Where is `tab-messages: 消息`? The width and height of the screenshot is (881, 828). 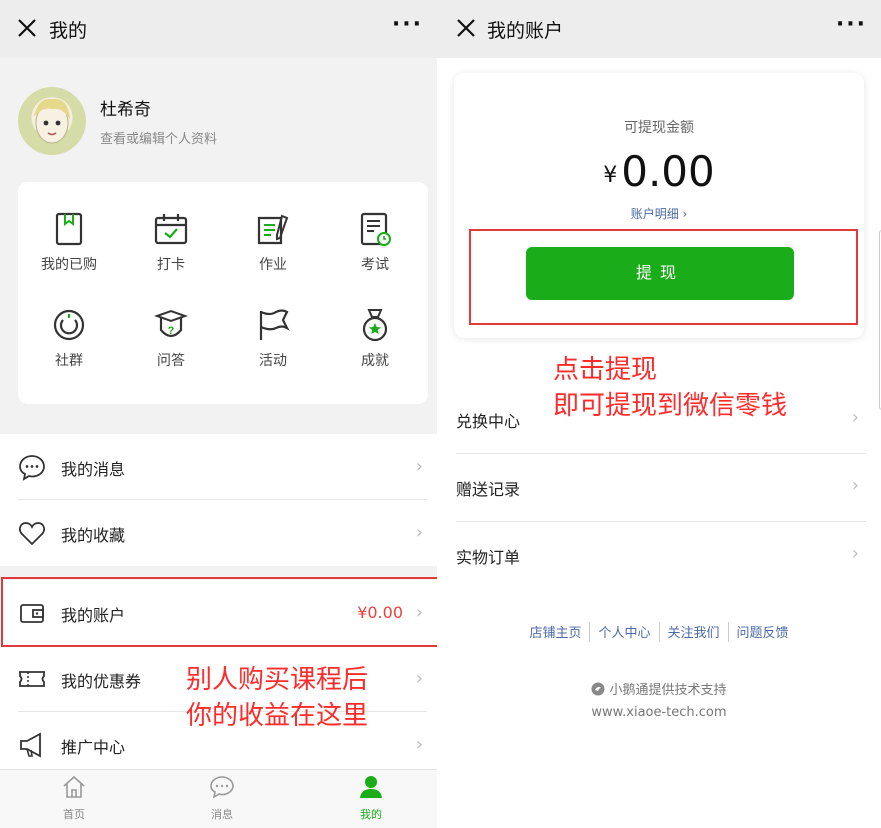
tab-messages: 消息 is located at coordinates (222, 798).